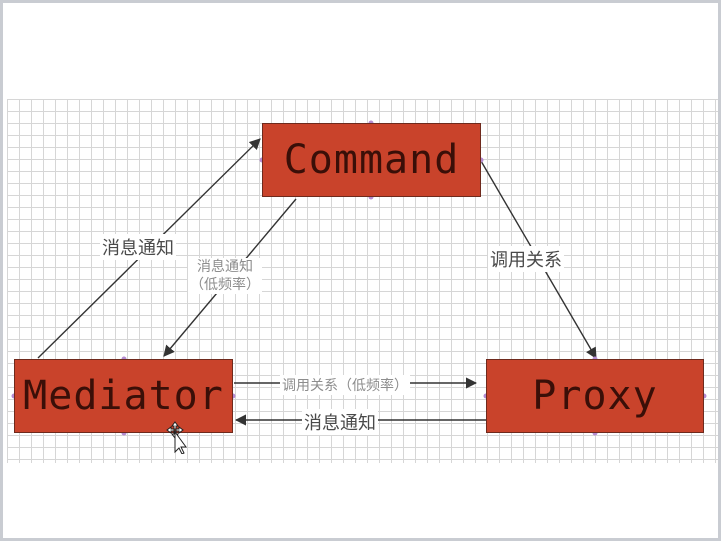  What do you see at coordinates (176, 437) in the screenshot?
I see `move-cursor-icon` at bounding box center [176, 437].